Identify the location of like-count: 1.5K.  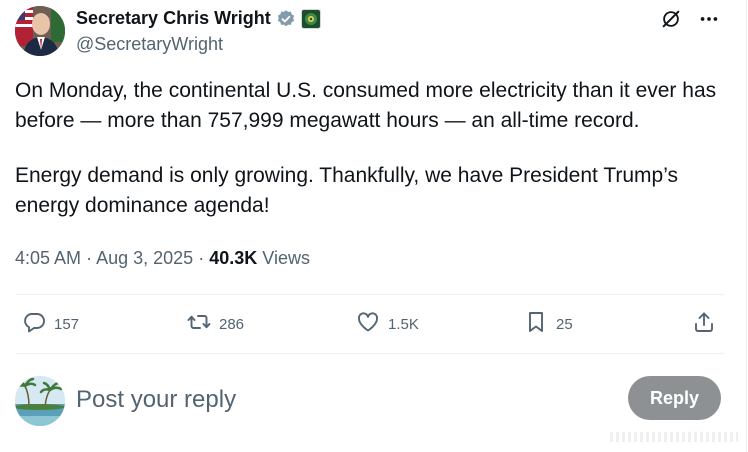
(403, 324).